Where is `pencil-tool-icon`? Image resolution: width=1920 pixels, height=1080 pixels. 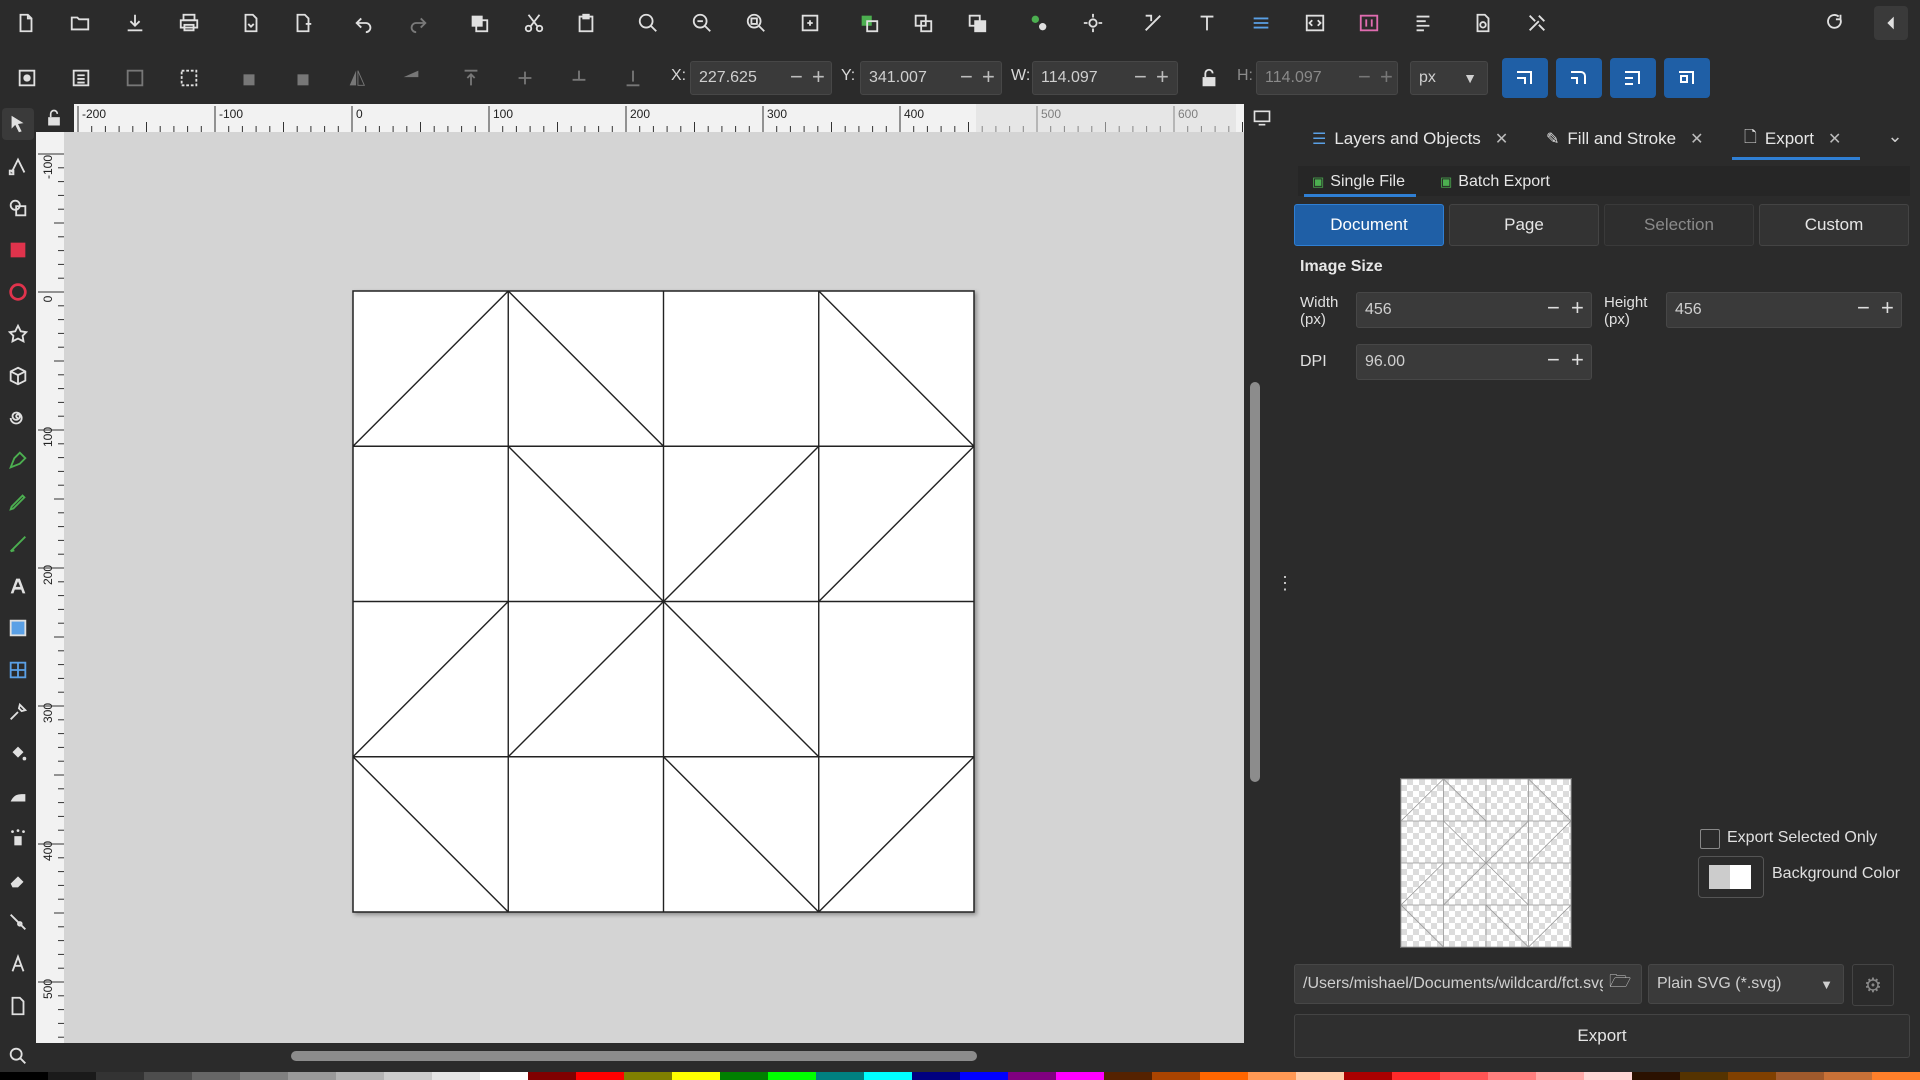
pencil-tool-icon is located at coordinates (18, 502).